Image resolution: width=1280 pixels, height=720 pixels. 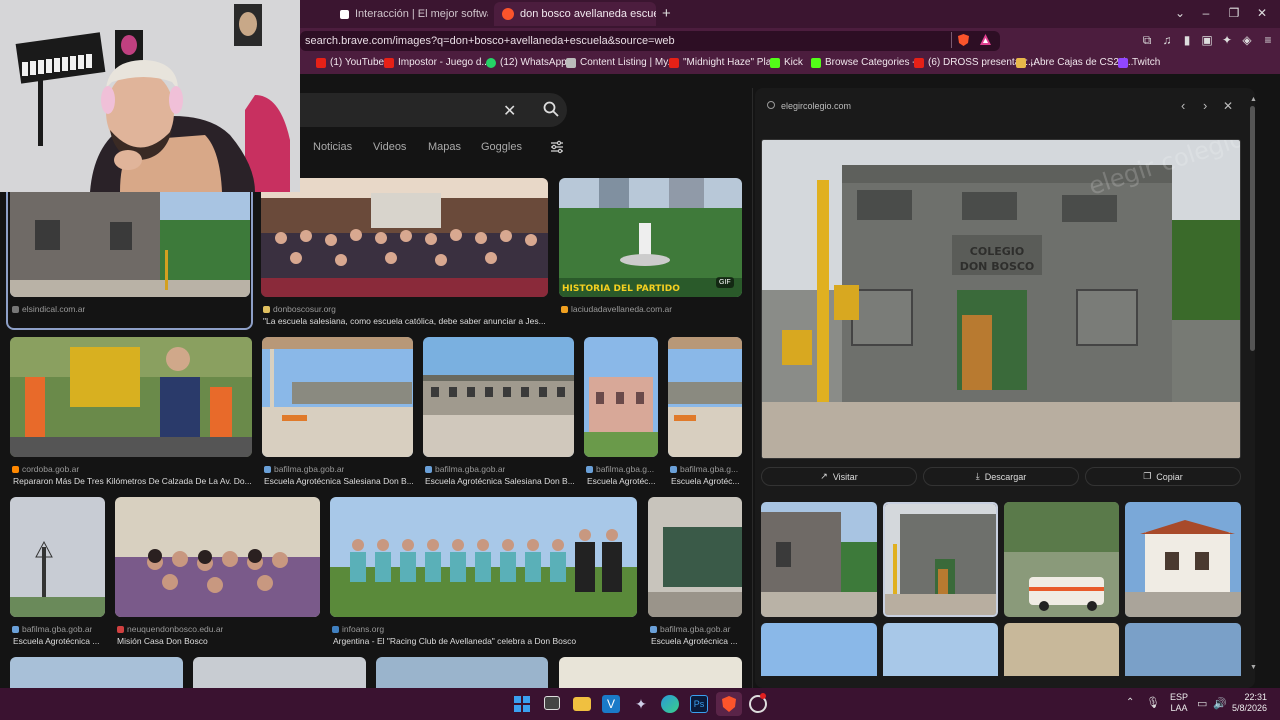 I want to click on wallet-icon: ▣, so click(x=1207, y=40).